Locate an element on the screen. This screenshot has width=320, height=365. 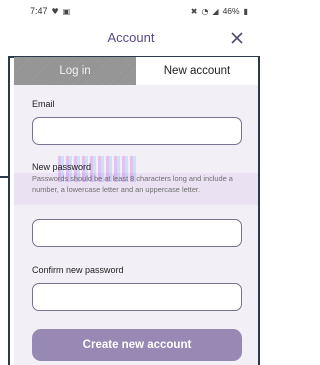
status-left: 7:47 ♥ ▣ is located at coordinates (50, 11).